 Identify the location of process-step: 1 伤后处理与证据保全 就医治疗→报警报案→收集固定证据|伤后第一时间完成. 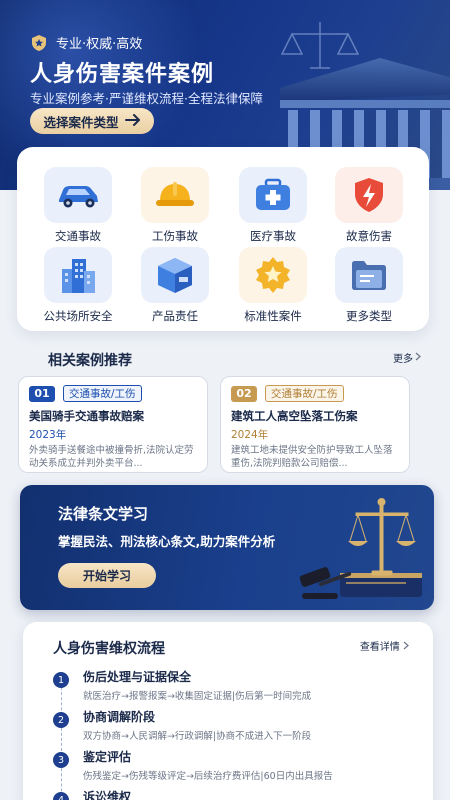
(182, 685).